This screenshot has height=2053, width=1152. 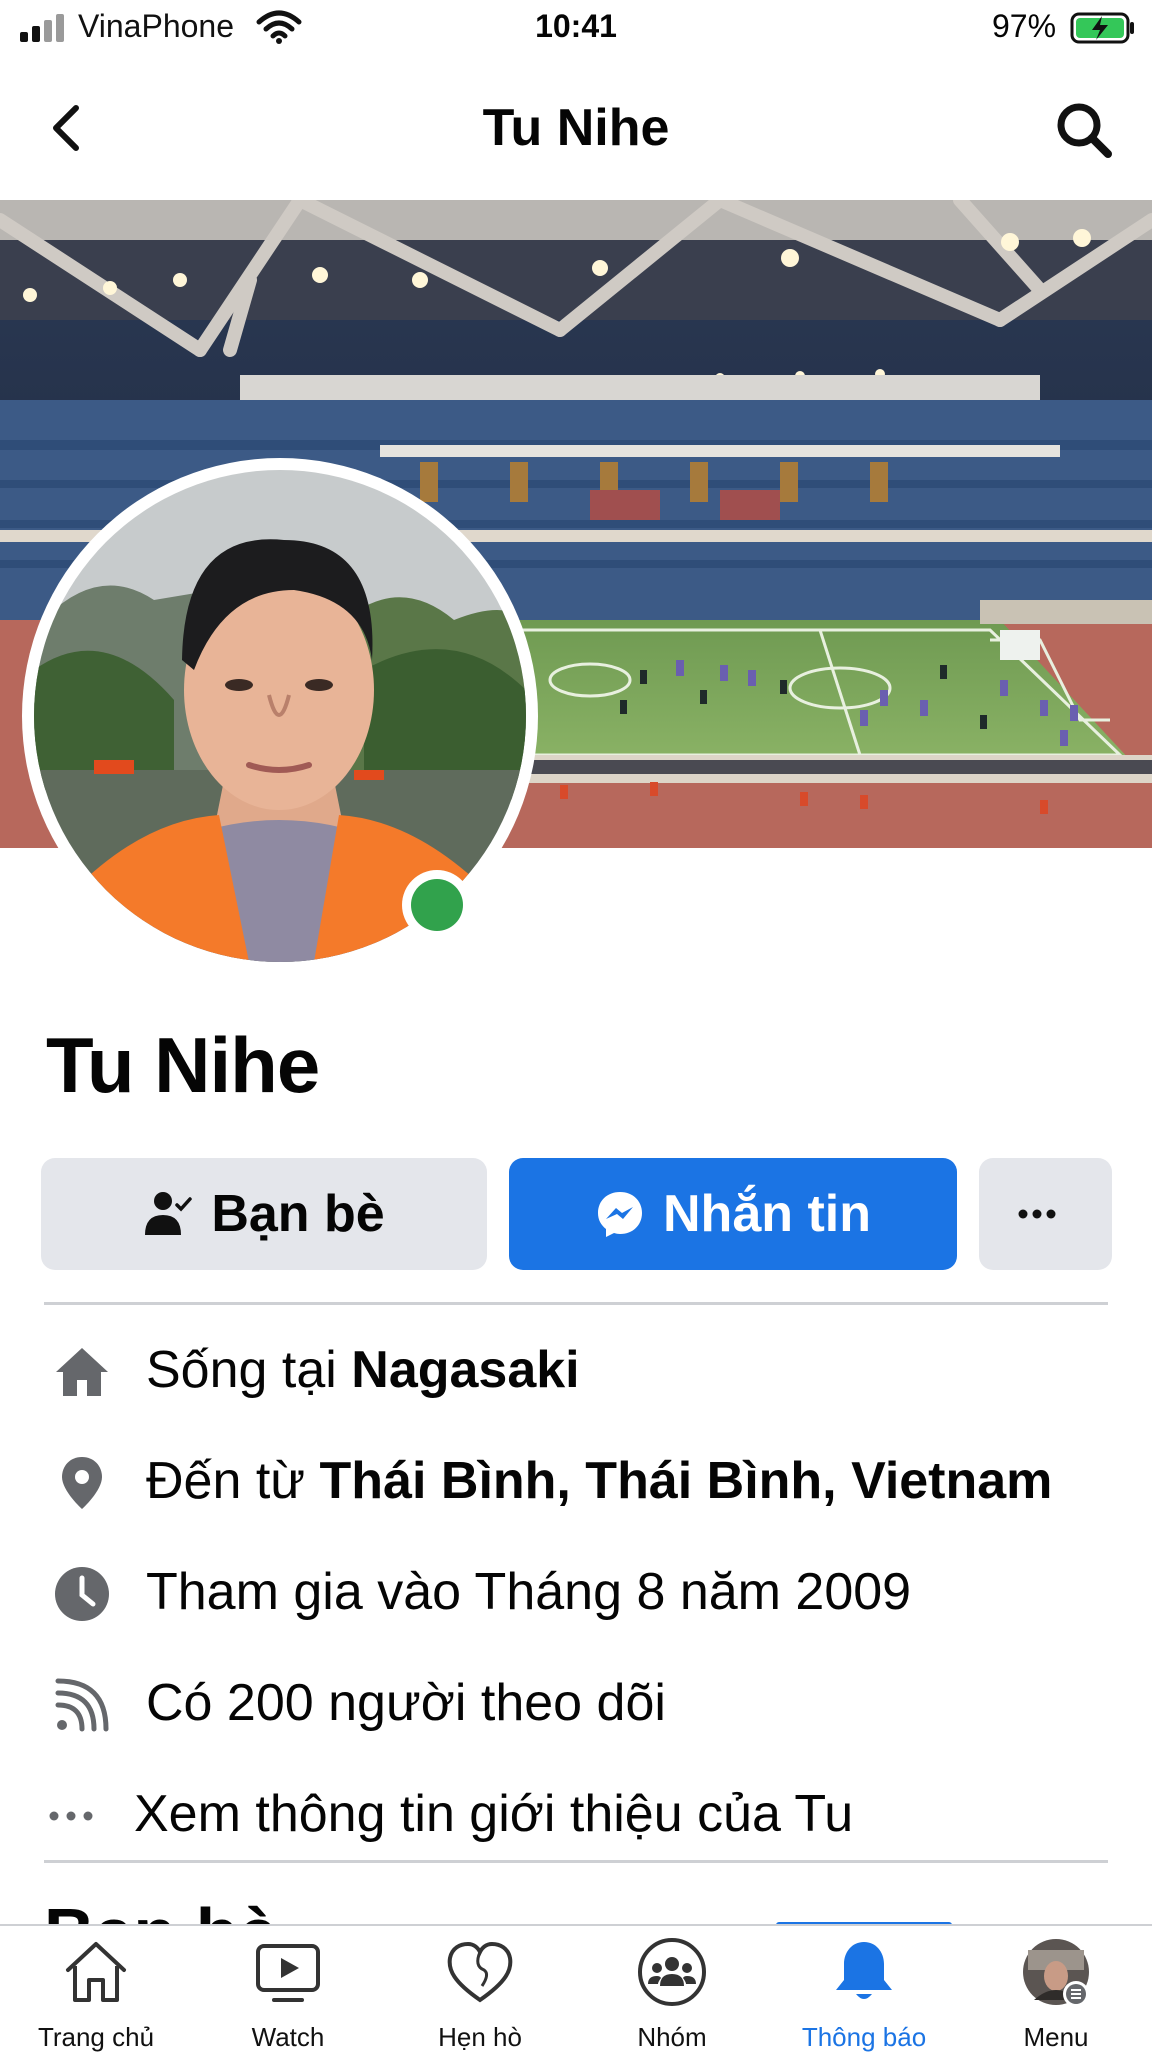 I want to click on tab-notifications-label: Thông báo, so click(x=864, y=2037).